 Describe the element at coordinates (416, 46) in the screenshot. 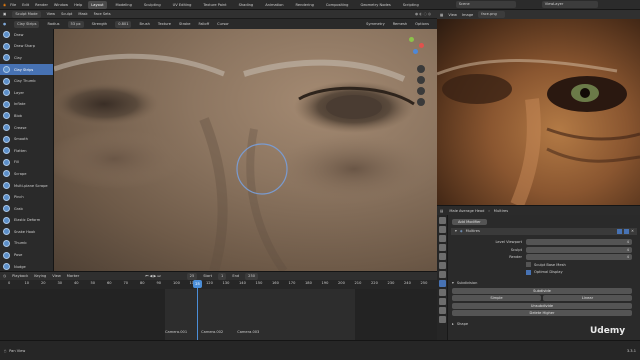

I see `navigation-gizmo` at that location.